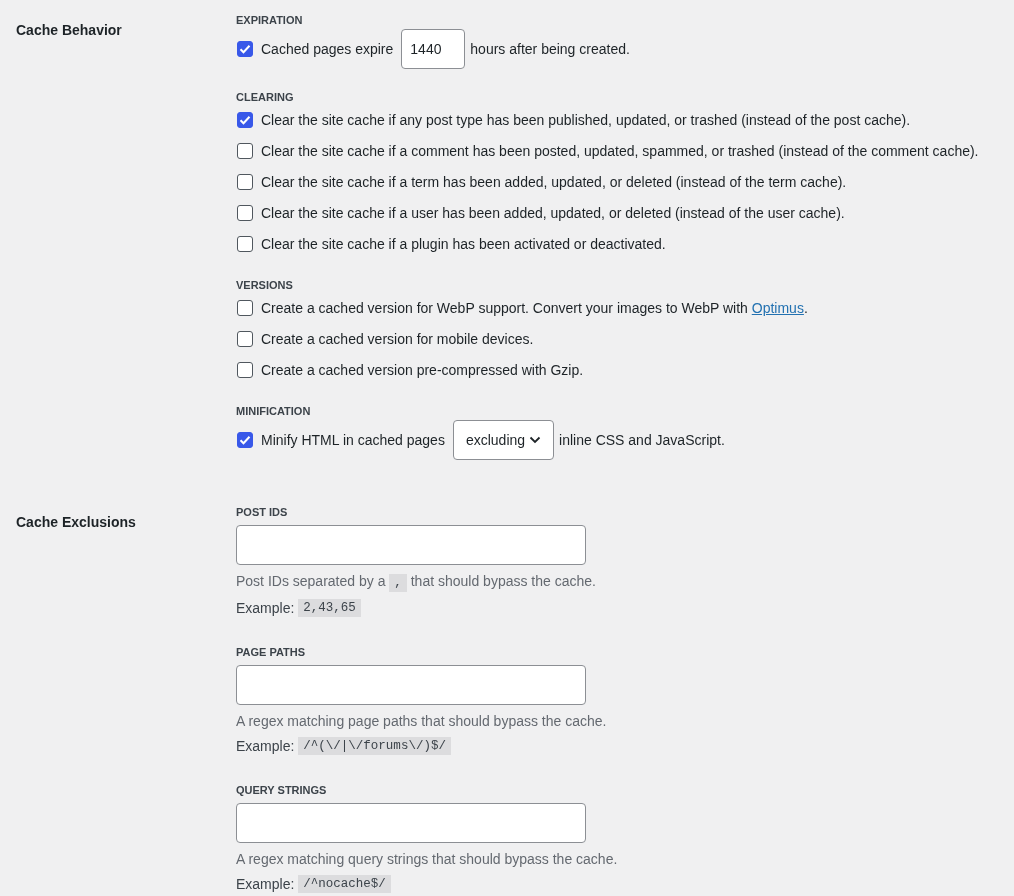 Image resolution: width=1014 pixels, height=896 pixels. What do you see at coordinates (777, 307) in the screenshot?
I see `link: Optimus` at bounding box center [777, 307].